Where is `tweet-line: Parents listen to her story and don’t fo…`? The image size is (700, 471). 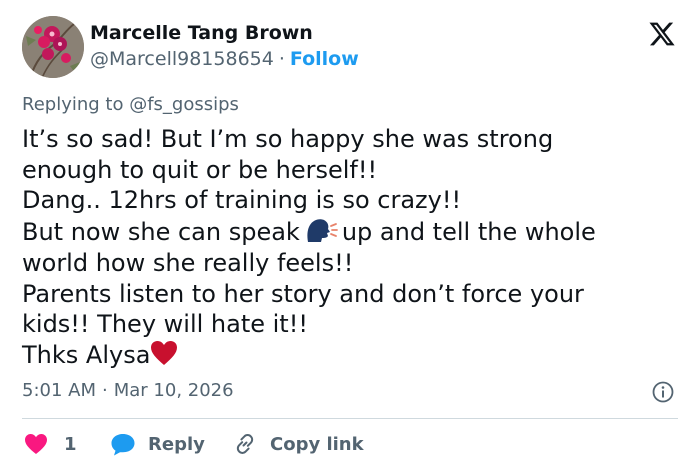 tweet-line: Parents listen to her story and don’t fo… is located at coordinates (303, 293).